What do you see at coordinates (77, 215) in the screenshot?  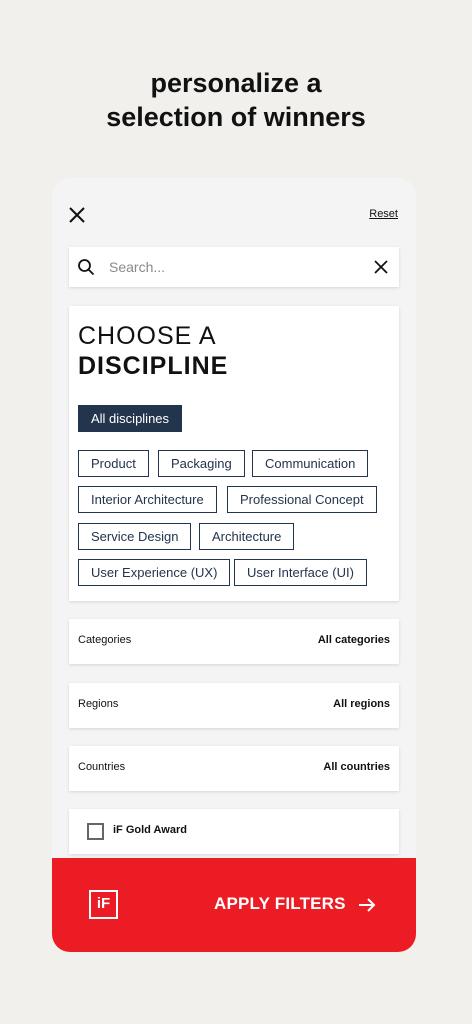 I see `close-icon` at bounding box center [77, 215].